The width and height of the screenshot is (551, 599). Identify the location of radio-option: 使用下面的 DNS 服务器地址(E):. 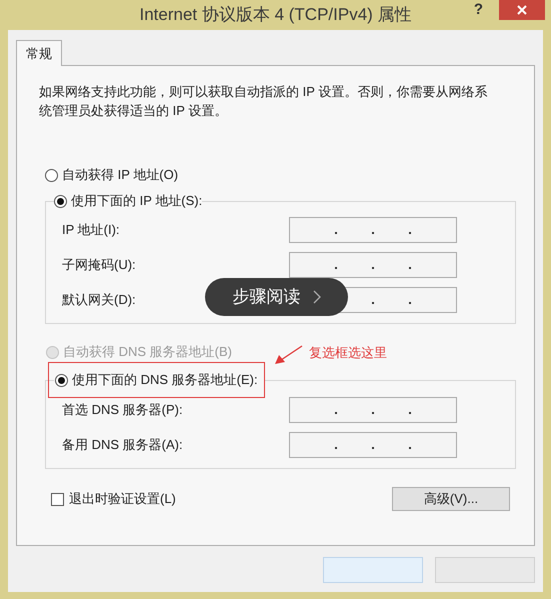
(156, 380).